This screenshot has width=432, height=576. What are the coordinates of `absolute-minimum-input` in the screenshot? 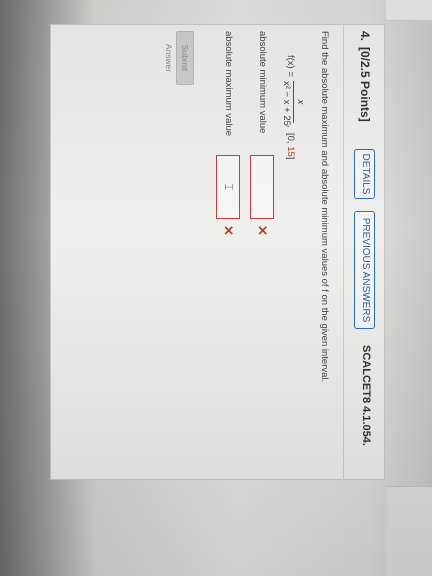 It's located at (262, 187).